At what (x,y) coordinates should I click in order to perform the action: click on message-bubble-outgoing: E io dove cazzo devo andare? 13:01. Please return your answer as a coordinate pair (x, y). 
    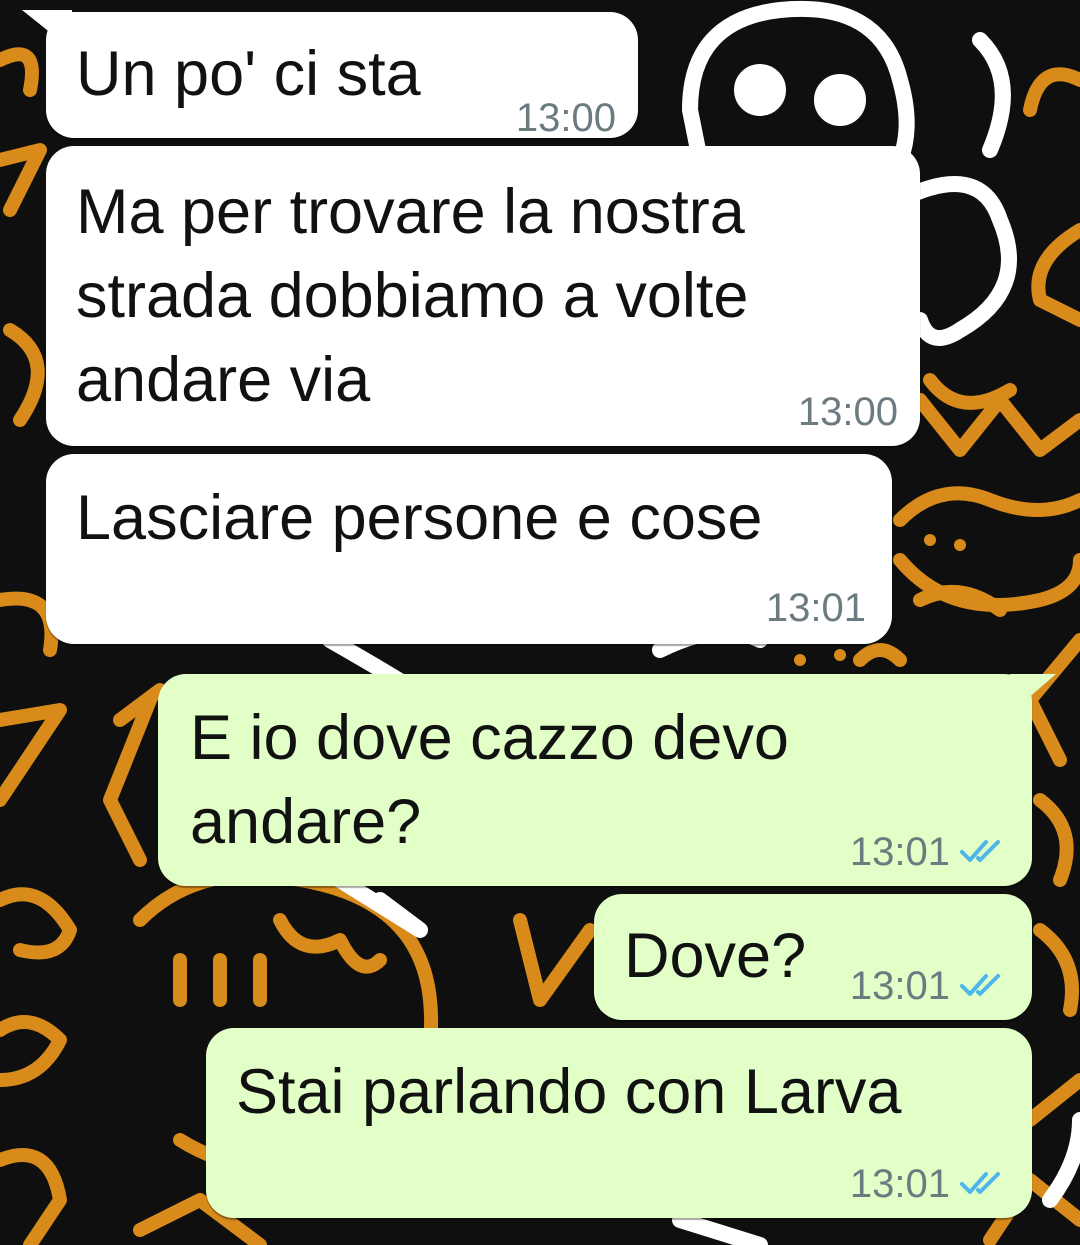
    Looking at the image, I should click on (595, 780).